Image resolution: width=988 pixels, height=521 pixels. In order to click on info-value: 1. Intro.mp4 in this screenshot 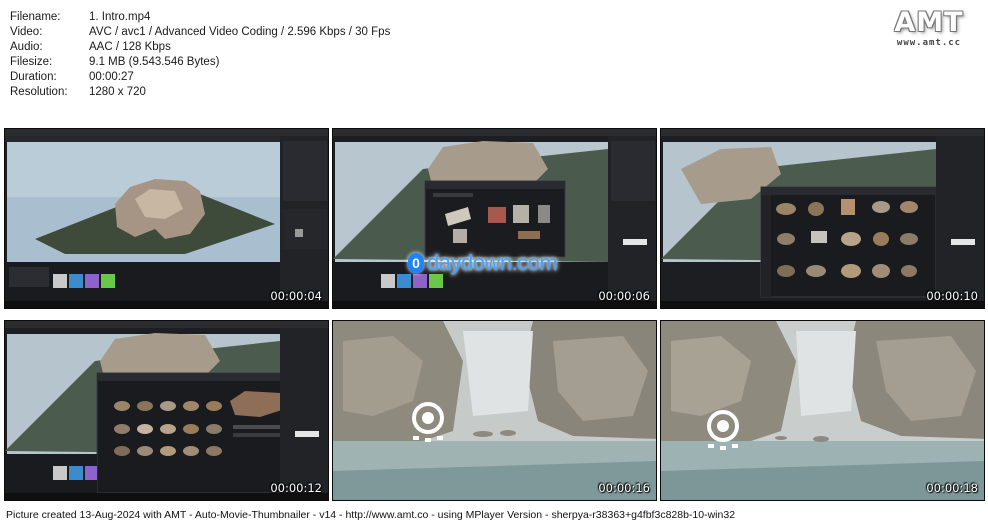, I will do `click(120, 17)`.